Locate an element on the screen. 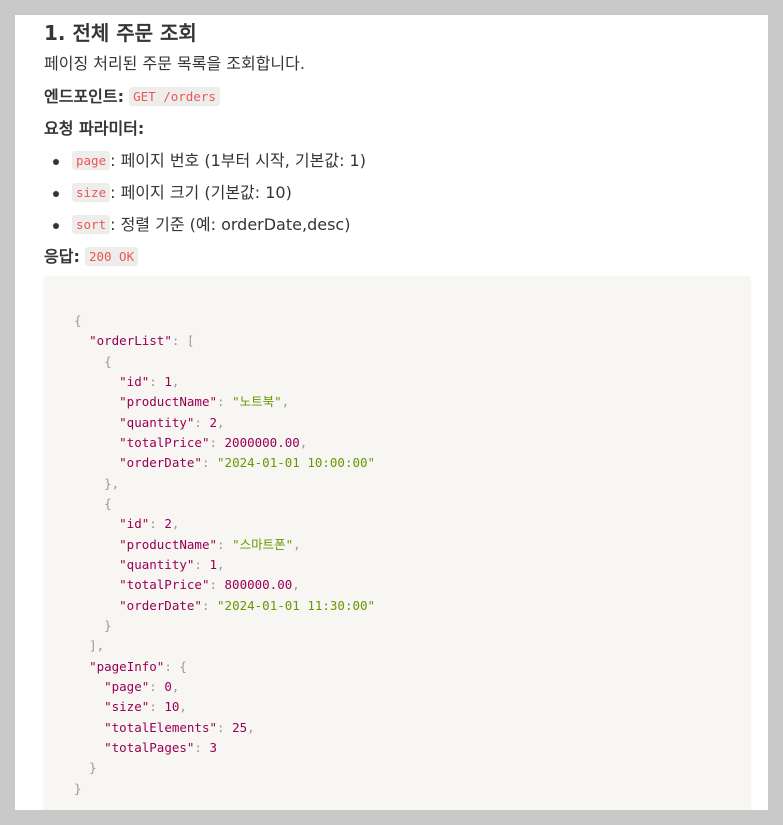  param-name: sort is located at coordinates (91, 224).